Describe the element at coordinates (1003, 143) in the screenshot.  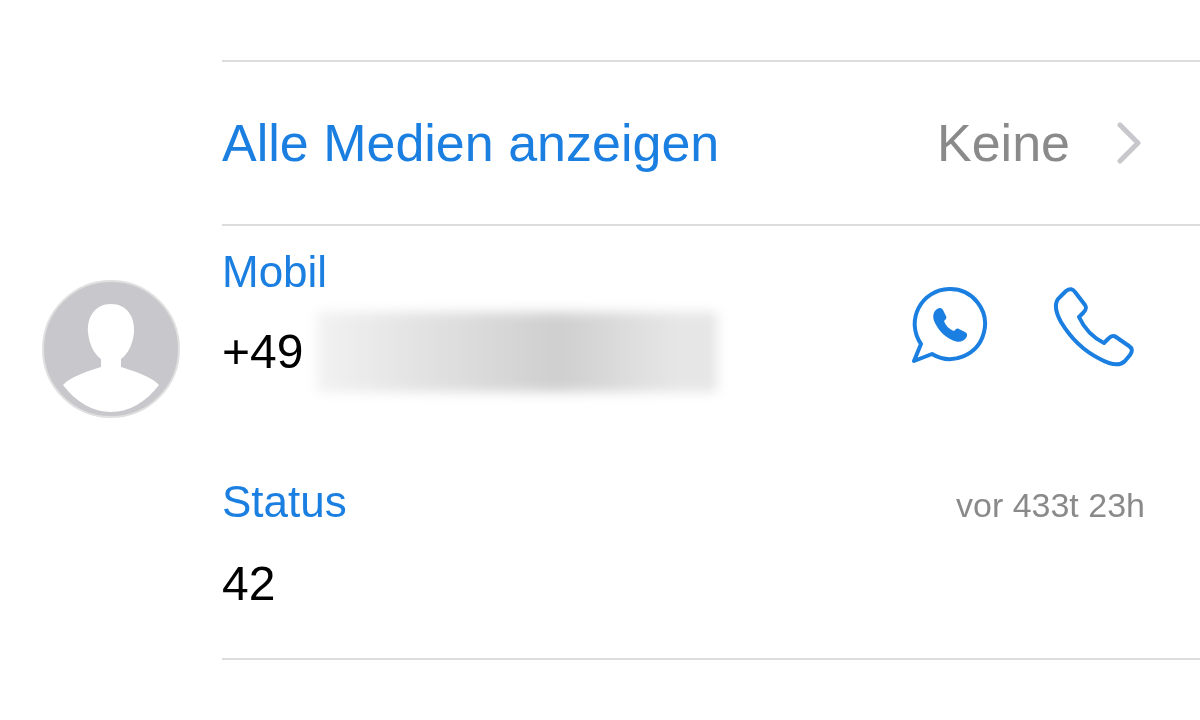
I see `media-count: Keine` at that location.